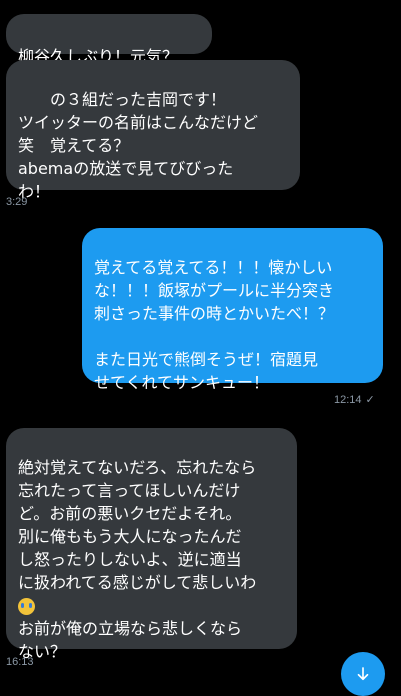 This screenshot has width=401, height=696. I want to click on arrow-down-icon, so click(363, 674).